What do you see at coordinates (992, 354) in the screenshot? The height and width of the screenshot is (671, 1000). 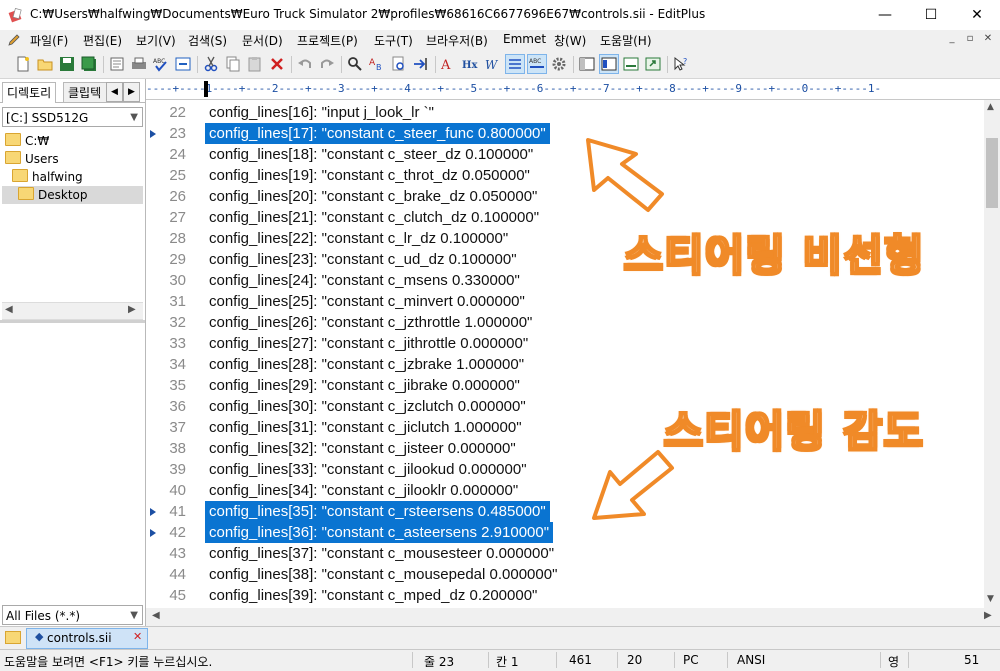 I see `editor-vertical-scrollbar: ▲ ▼` at bounding box center [992, 354].